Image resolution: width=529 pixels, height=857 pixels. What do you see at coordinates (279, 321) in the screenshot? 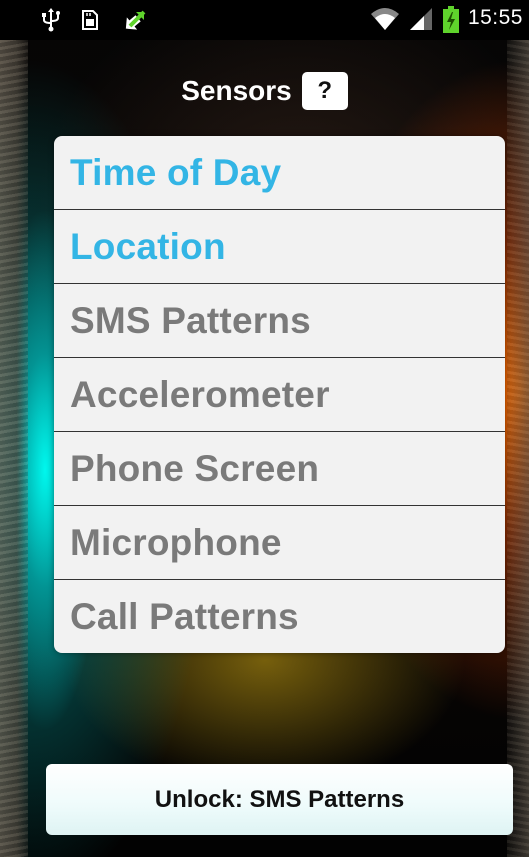
I see `sensor-list-item: SMS Patterns` at bounding box center [279, 321].